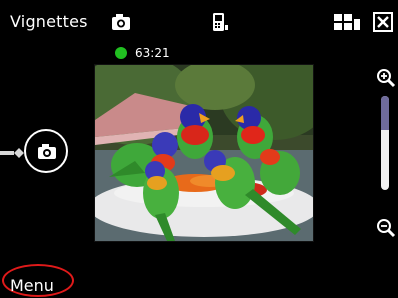 The image size is (398, 298). Describe the element at coordinates (219, 22) in the screenshot. I see `phone-icon` at that location.